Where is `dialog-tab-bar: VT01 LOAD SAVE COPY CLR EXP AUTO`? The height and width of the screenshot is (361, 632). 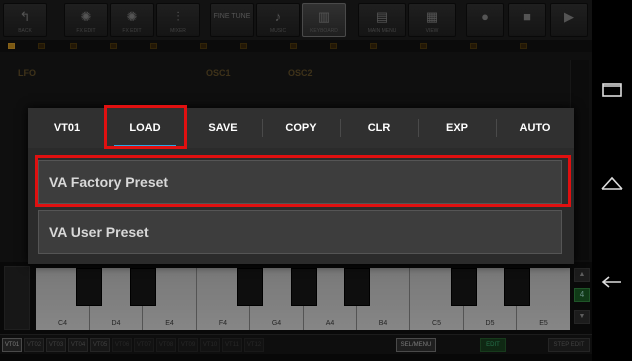 dialog-tab-bar: VT01 LOAD SAVE COPY CLR EXP AUTO is located at coordinates (301, 128).